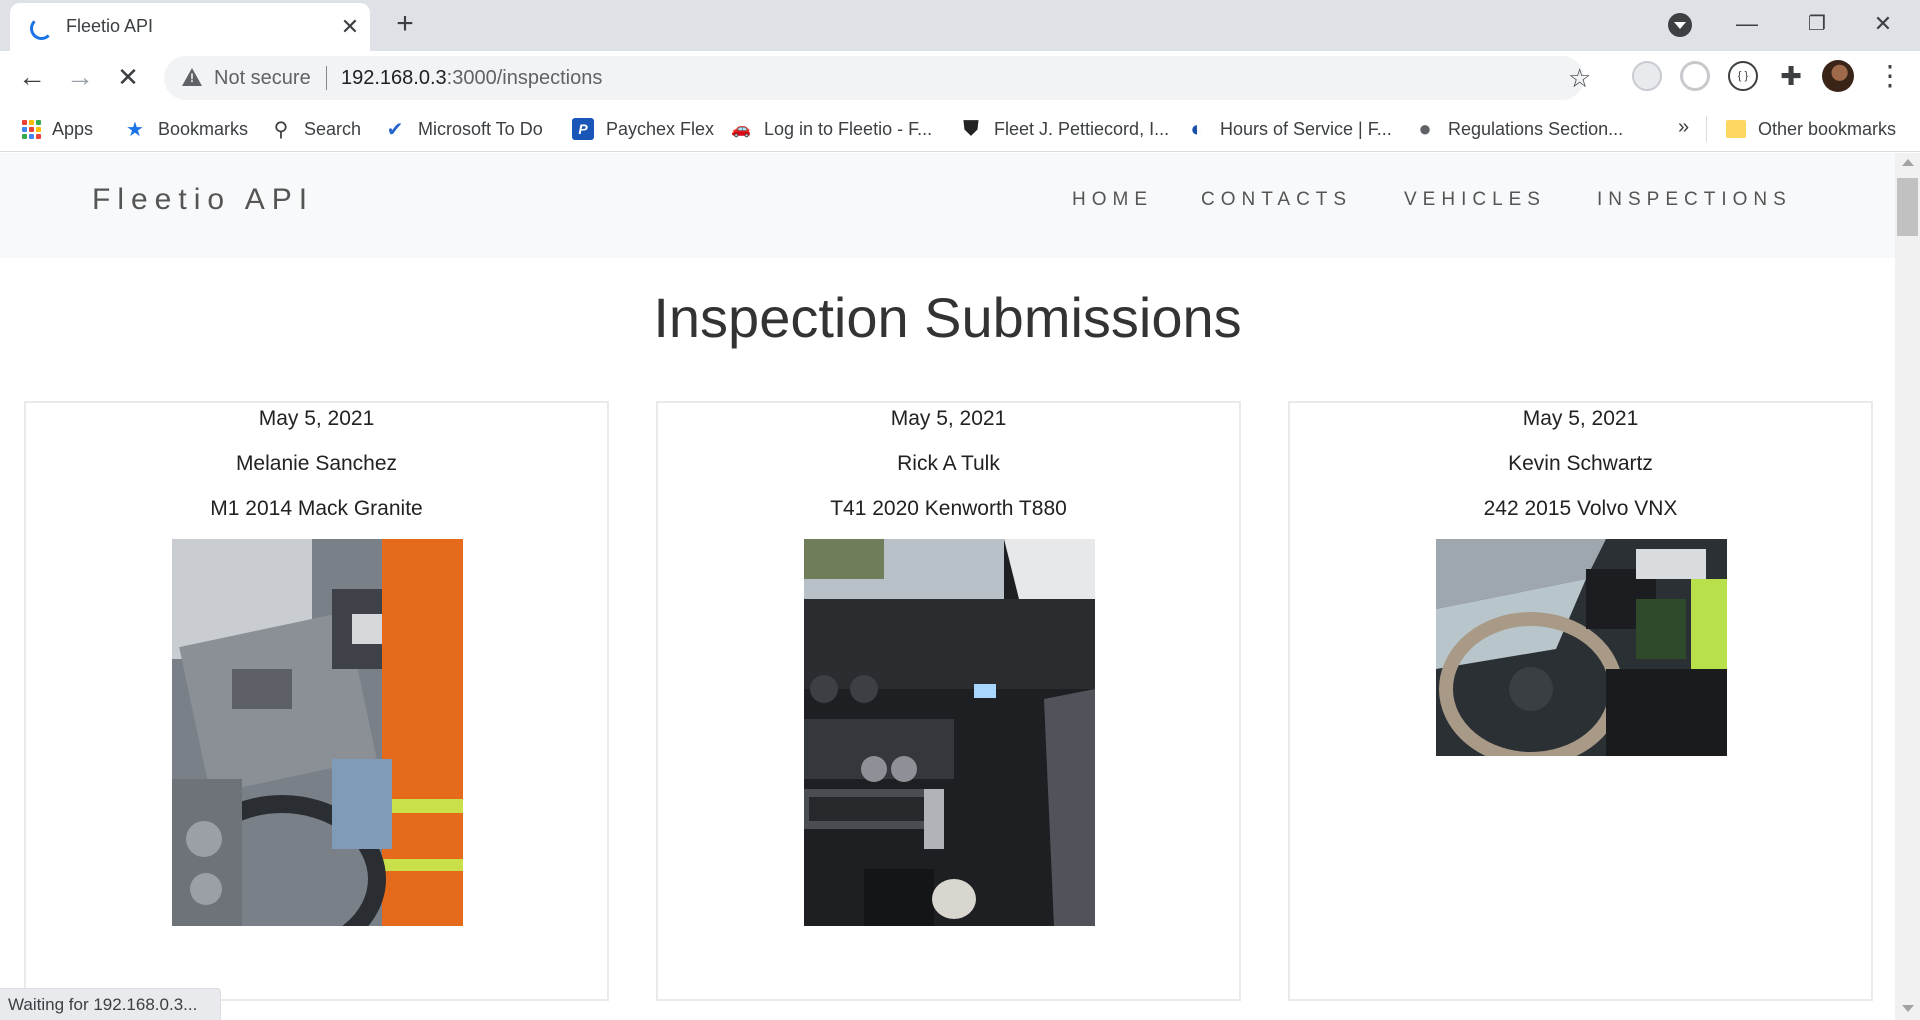 The height and width of the screenshot is (1020, 1920). I want to click on scrollbar-thumb, so click(1907, 207).